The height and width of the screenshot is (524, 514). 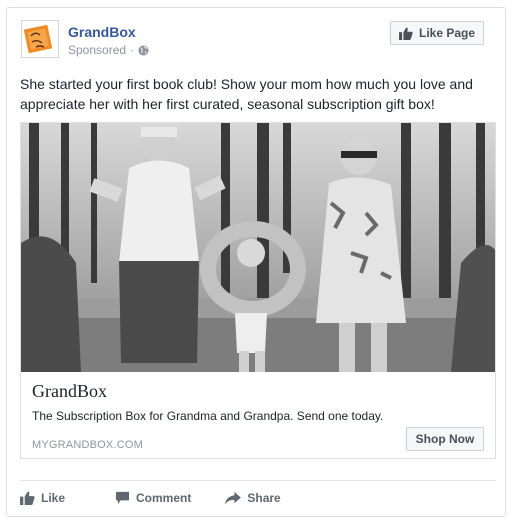 I want to click on share-icon, so click(x=233, y=497).